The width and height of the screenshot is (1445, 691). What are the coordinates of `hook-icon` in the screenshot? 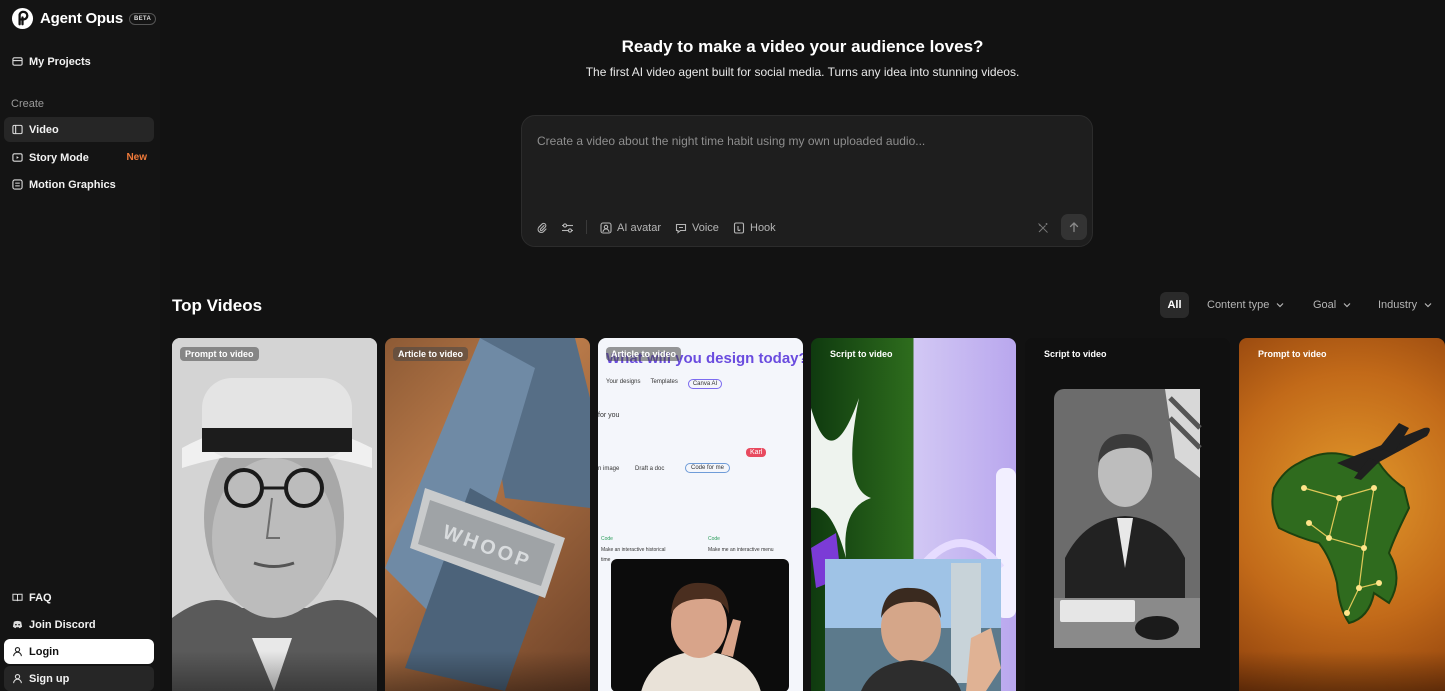 It's located at (739, 228).